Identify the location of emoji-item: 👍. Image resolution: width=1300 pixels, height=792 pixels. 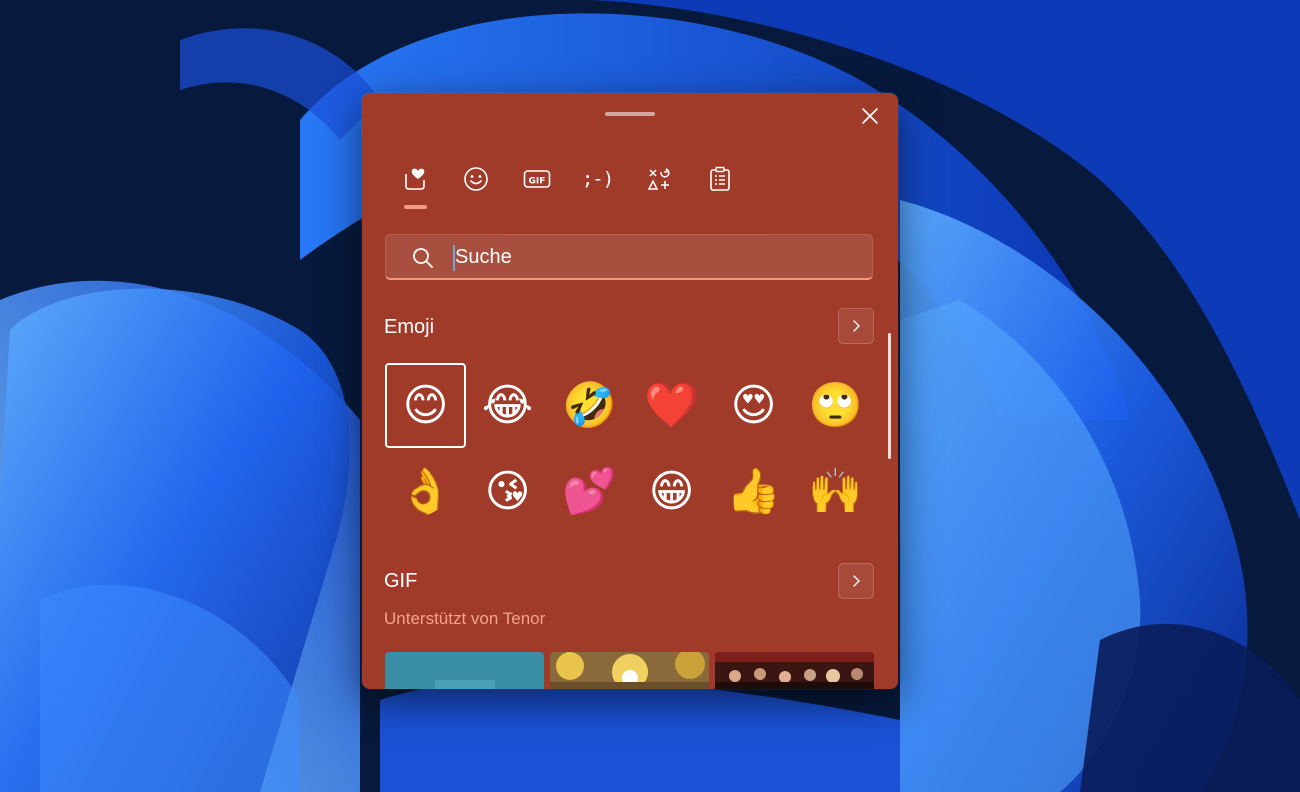
(753, 491).